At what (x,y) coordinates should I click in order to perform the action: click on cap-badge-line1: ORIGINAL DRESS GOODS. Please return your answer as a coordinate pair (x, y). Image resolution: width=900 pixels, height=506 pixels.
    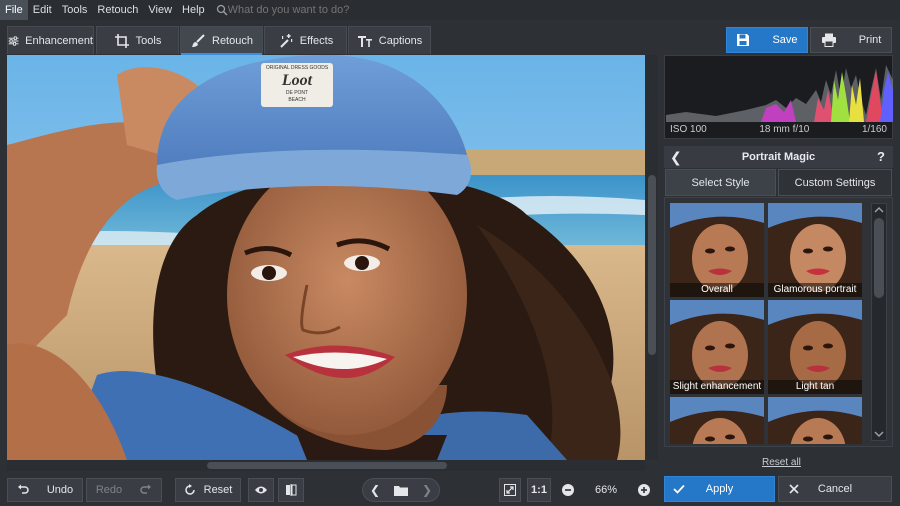
    Looking at the image, I should click on (297, 68).